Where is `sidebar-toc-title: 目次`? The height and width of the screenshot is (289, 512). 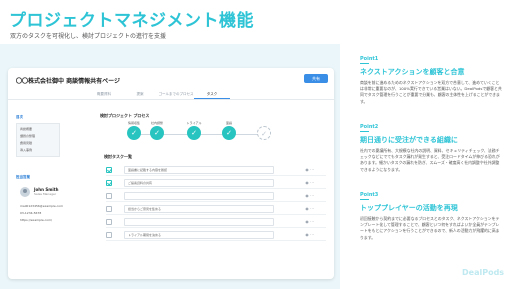 sidebar-toc-title: 目次 is located at coordinates (19, 117).